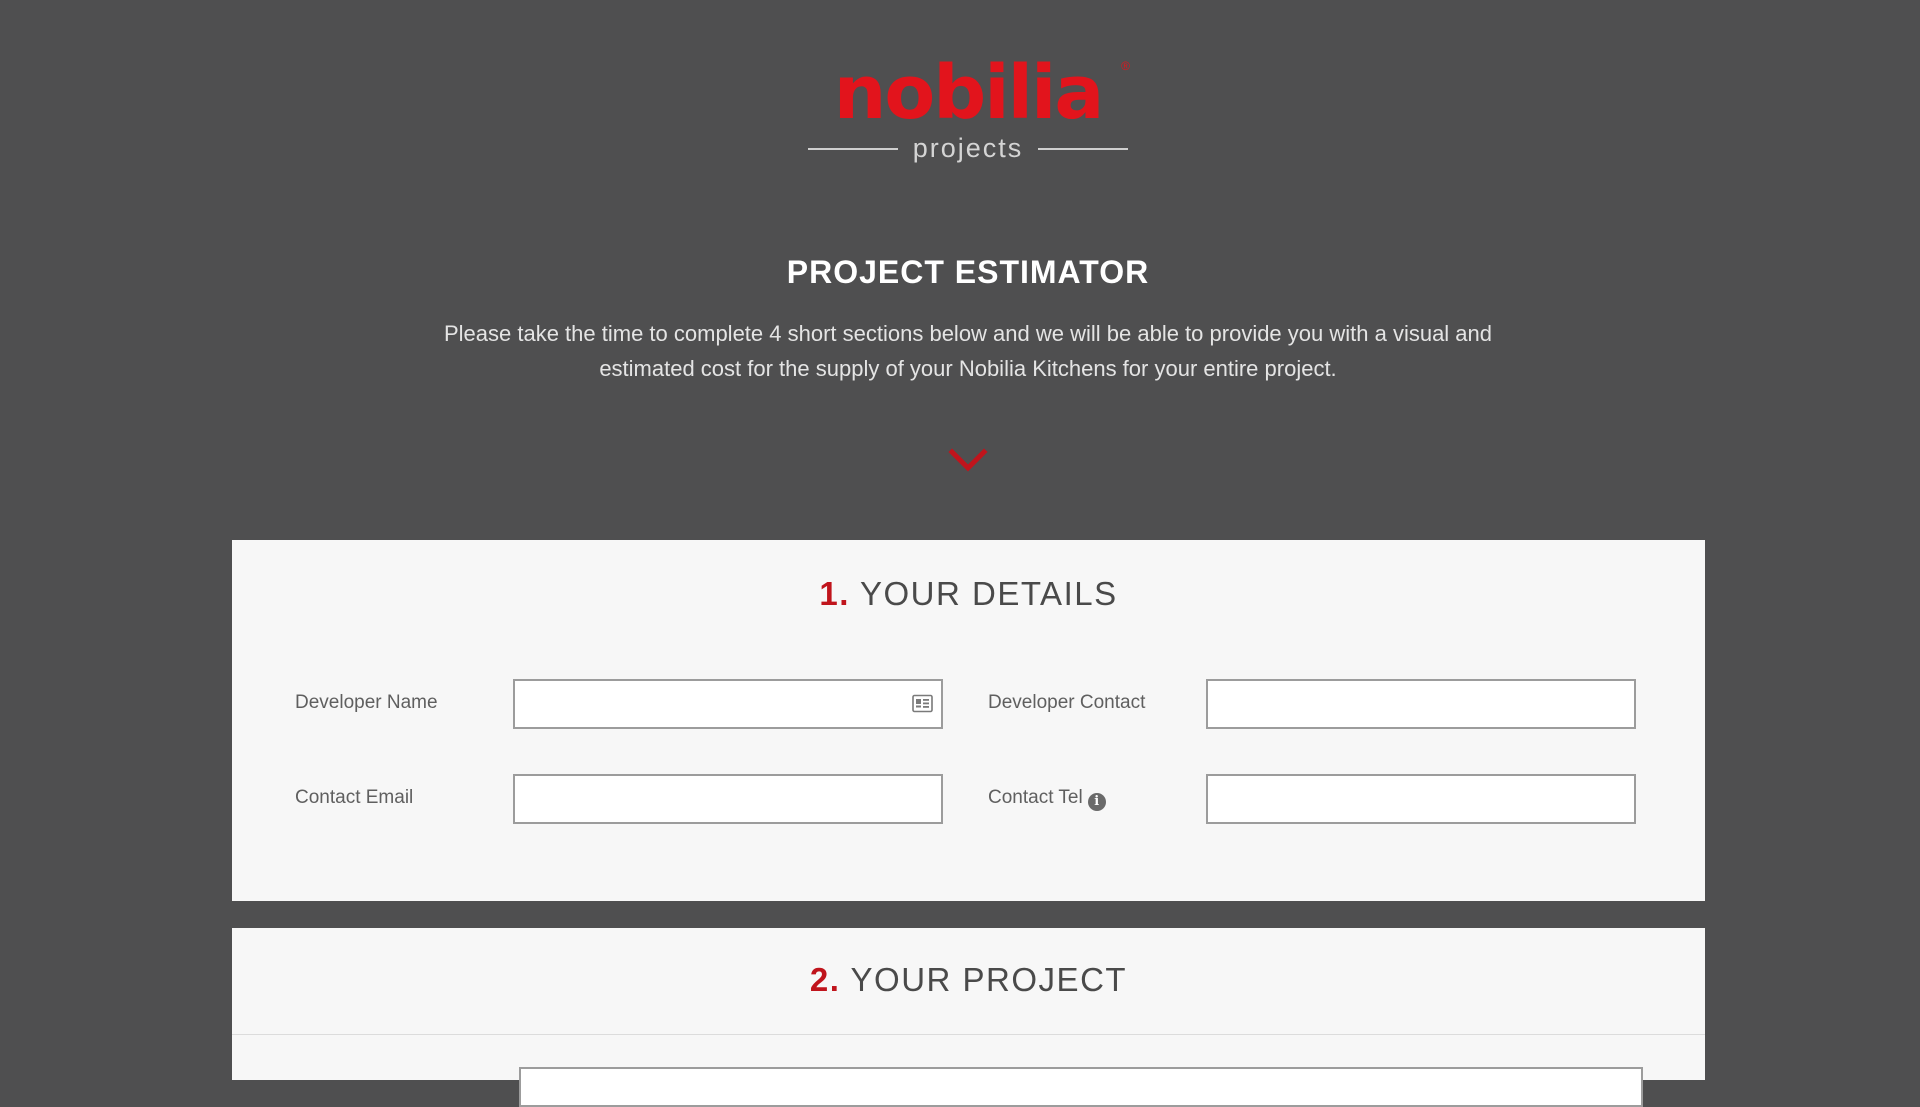 This screenshot has width=1920, height=1107. Describe the element at coordinates (968, 1034) in the screenshot. I see `section-divider` at that location.